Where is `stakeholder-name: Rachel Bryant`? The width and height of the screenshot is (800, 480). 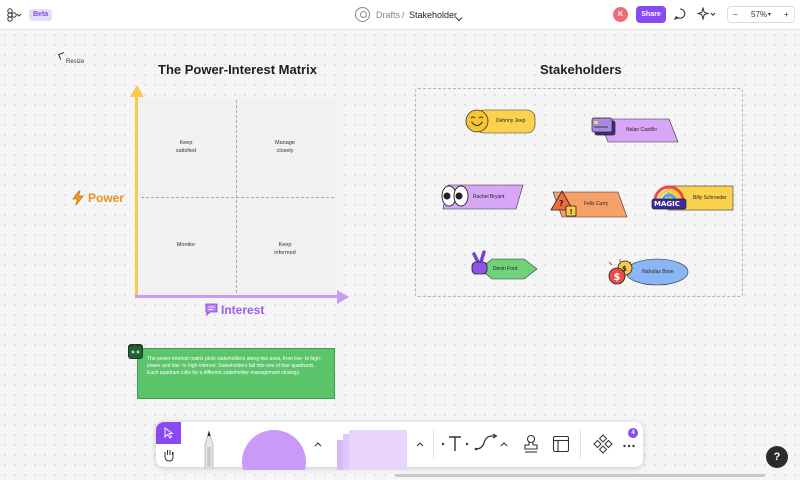 stakeholder-name: Rachel Bryant is located at coordinates (489, 197).